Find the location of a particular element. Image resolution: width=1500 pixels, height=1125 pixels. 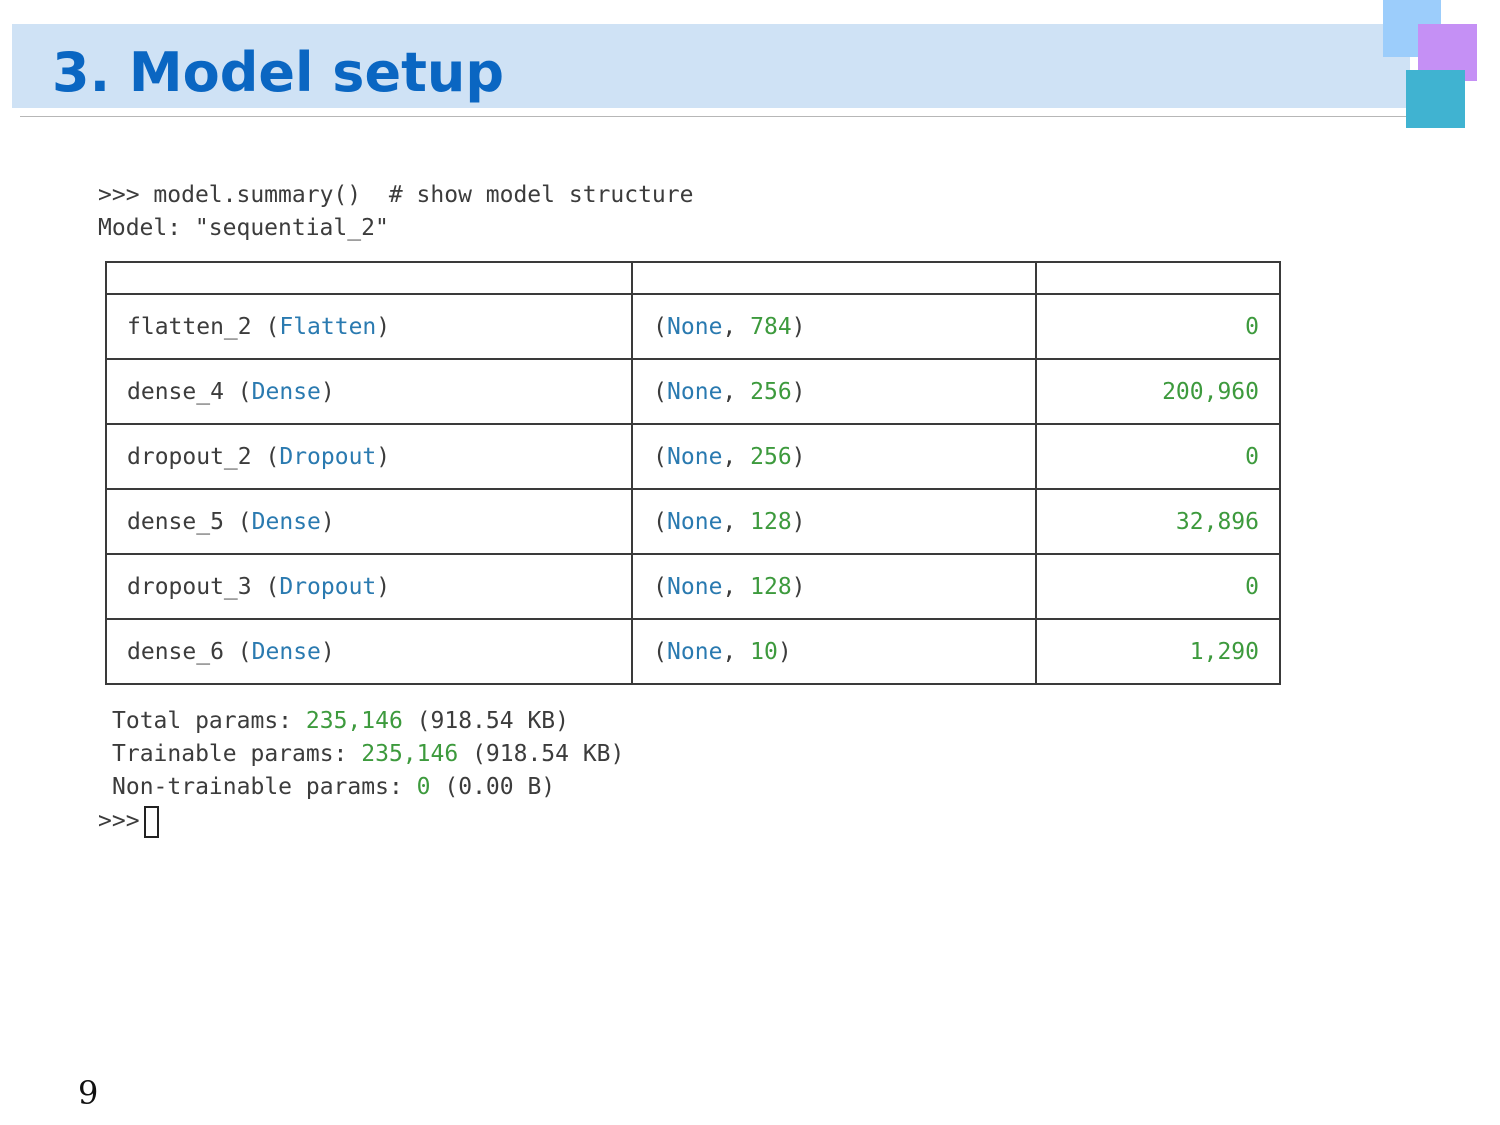

total-params-line: Total params: 235,146 (918.54 KB) is located at coordinates (340, 721).